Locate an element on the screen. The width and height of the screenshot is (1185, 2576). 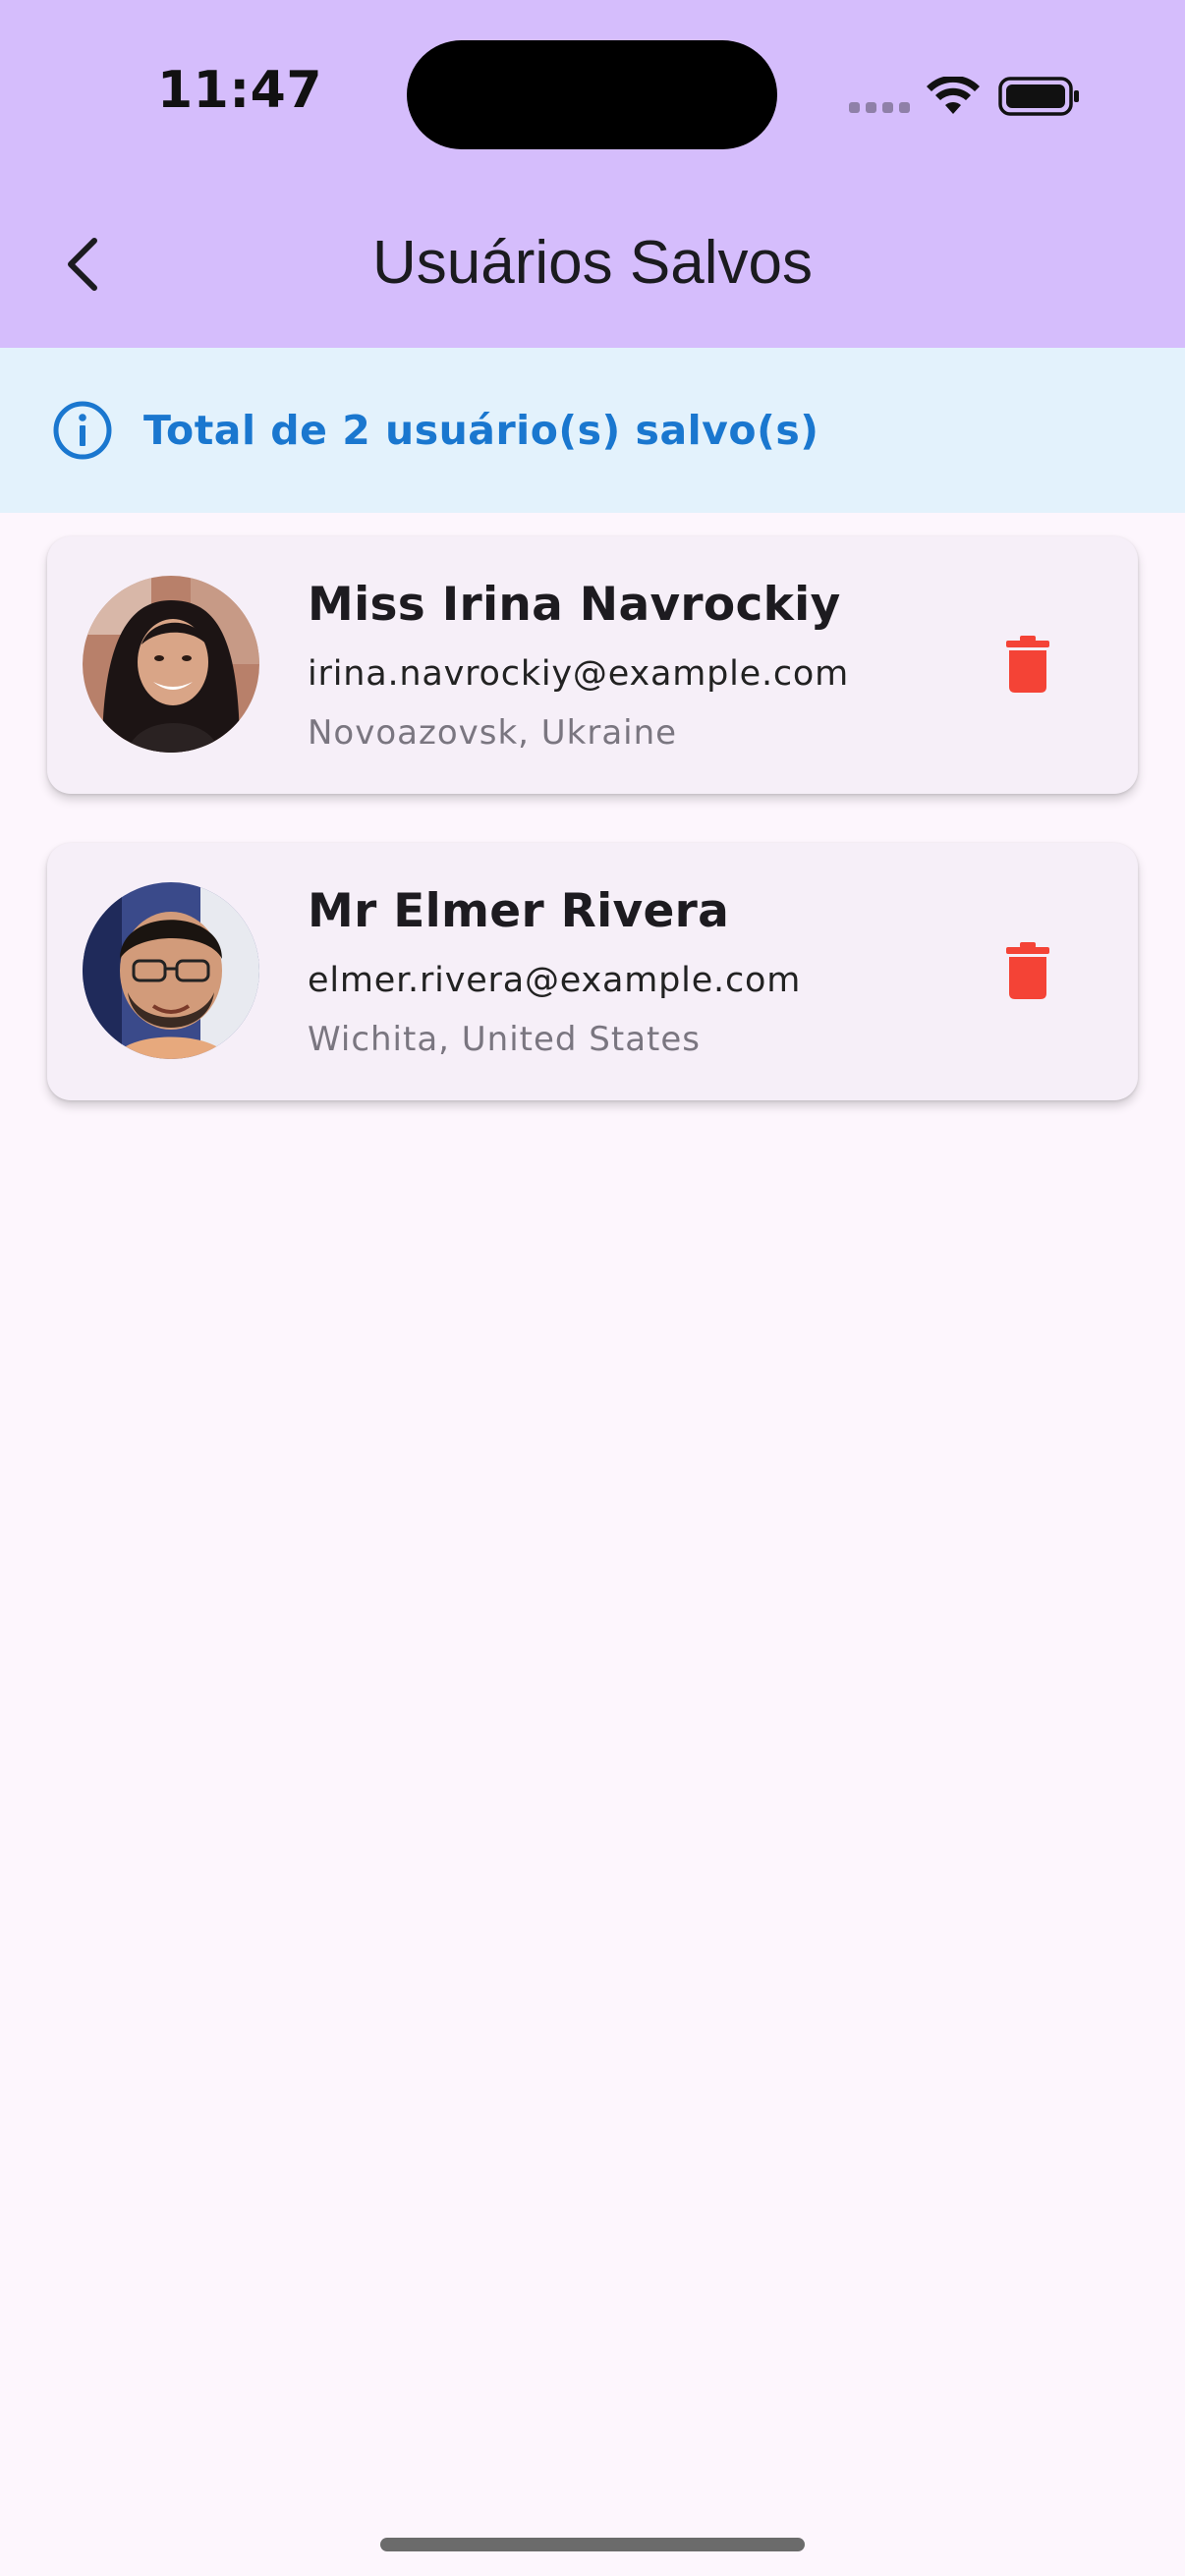
saved-users-count: Total de 2 usuário(s) salvo(s) is located at coordinates (481, 430).